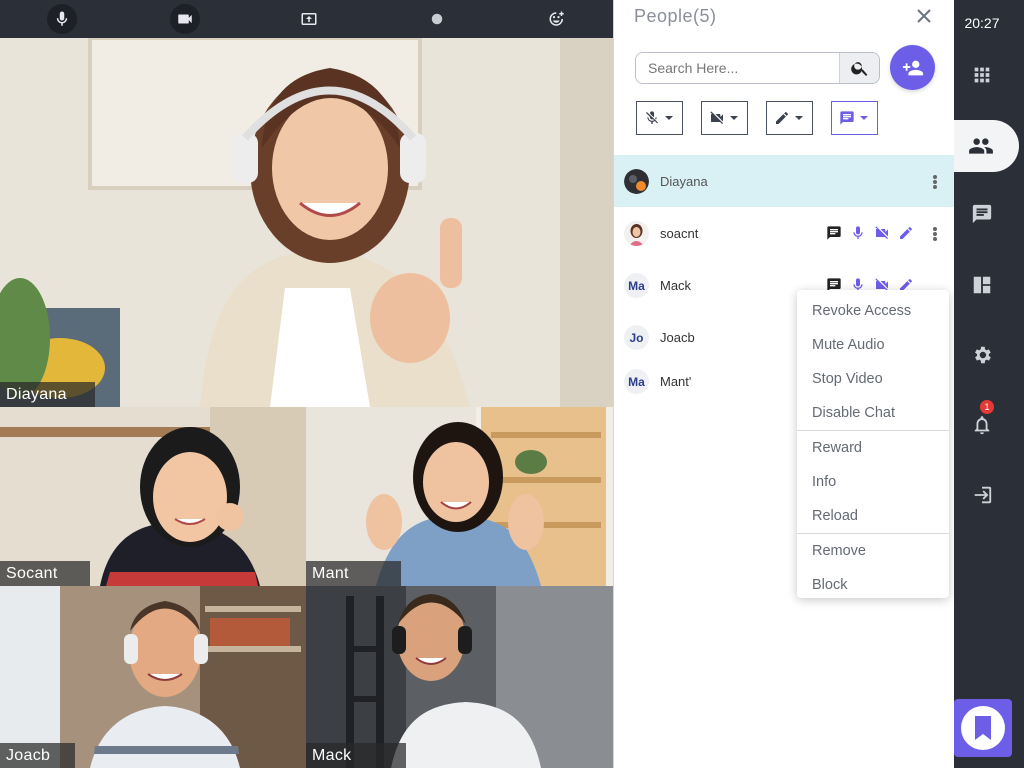 The image size is (1024, 768). Describe the element at coordinates (873, 413) in the screenshot. I see `menu-item-disable-chat: Disable Chat` at that location.